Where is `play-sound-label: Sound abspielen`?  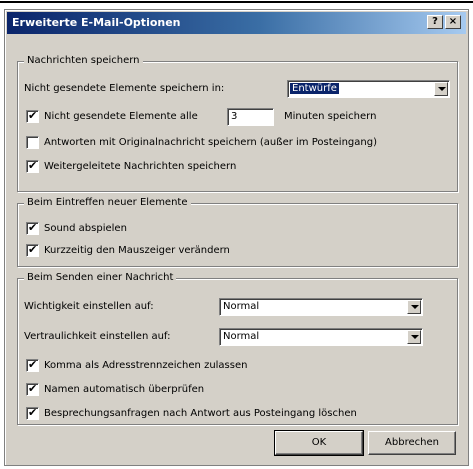
play-sound-label: Sound abspielen is located at coordinates (85, 228).